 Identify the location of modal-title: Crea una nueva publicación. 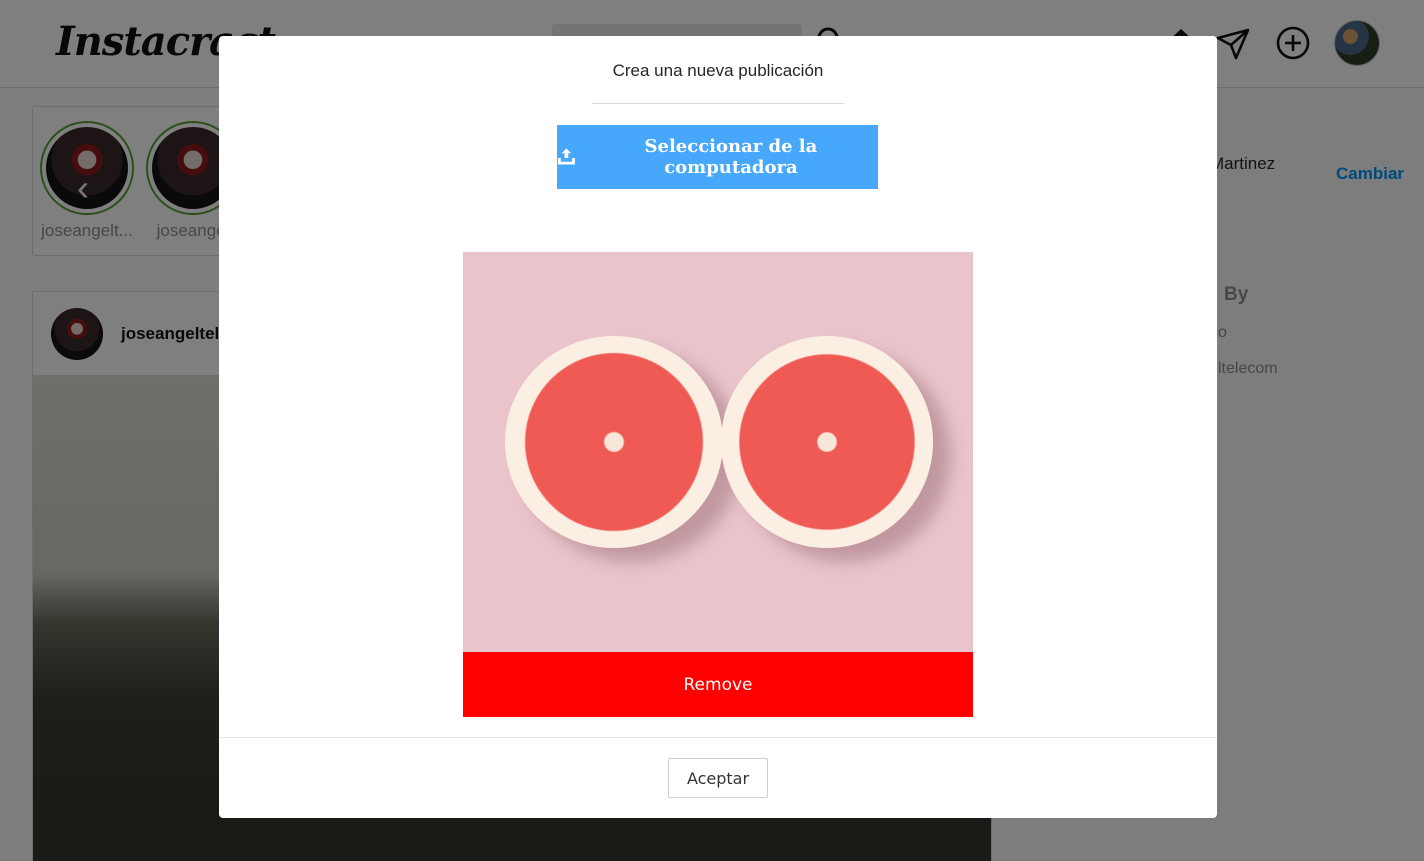
(718, 70).